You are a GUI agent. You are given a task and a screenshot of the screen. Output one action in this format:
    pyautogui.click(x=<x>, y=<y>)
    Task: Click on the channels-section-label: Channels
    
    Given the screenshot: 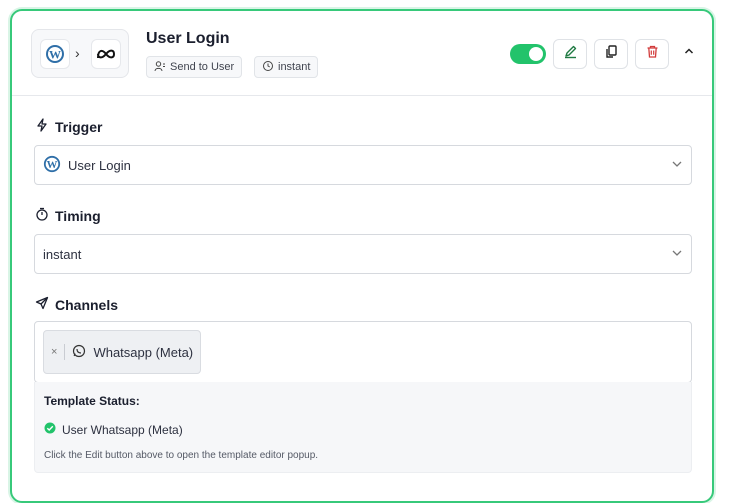 What is the action you would take?
    pyautogui.click(x=76, y=304)
    